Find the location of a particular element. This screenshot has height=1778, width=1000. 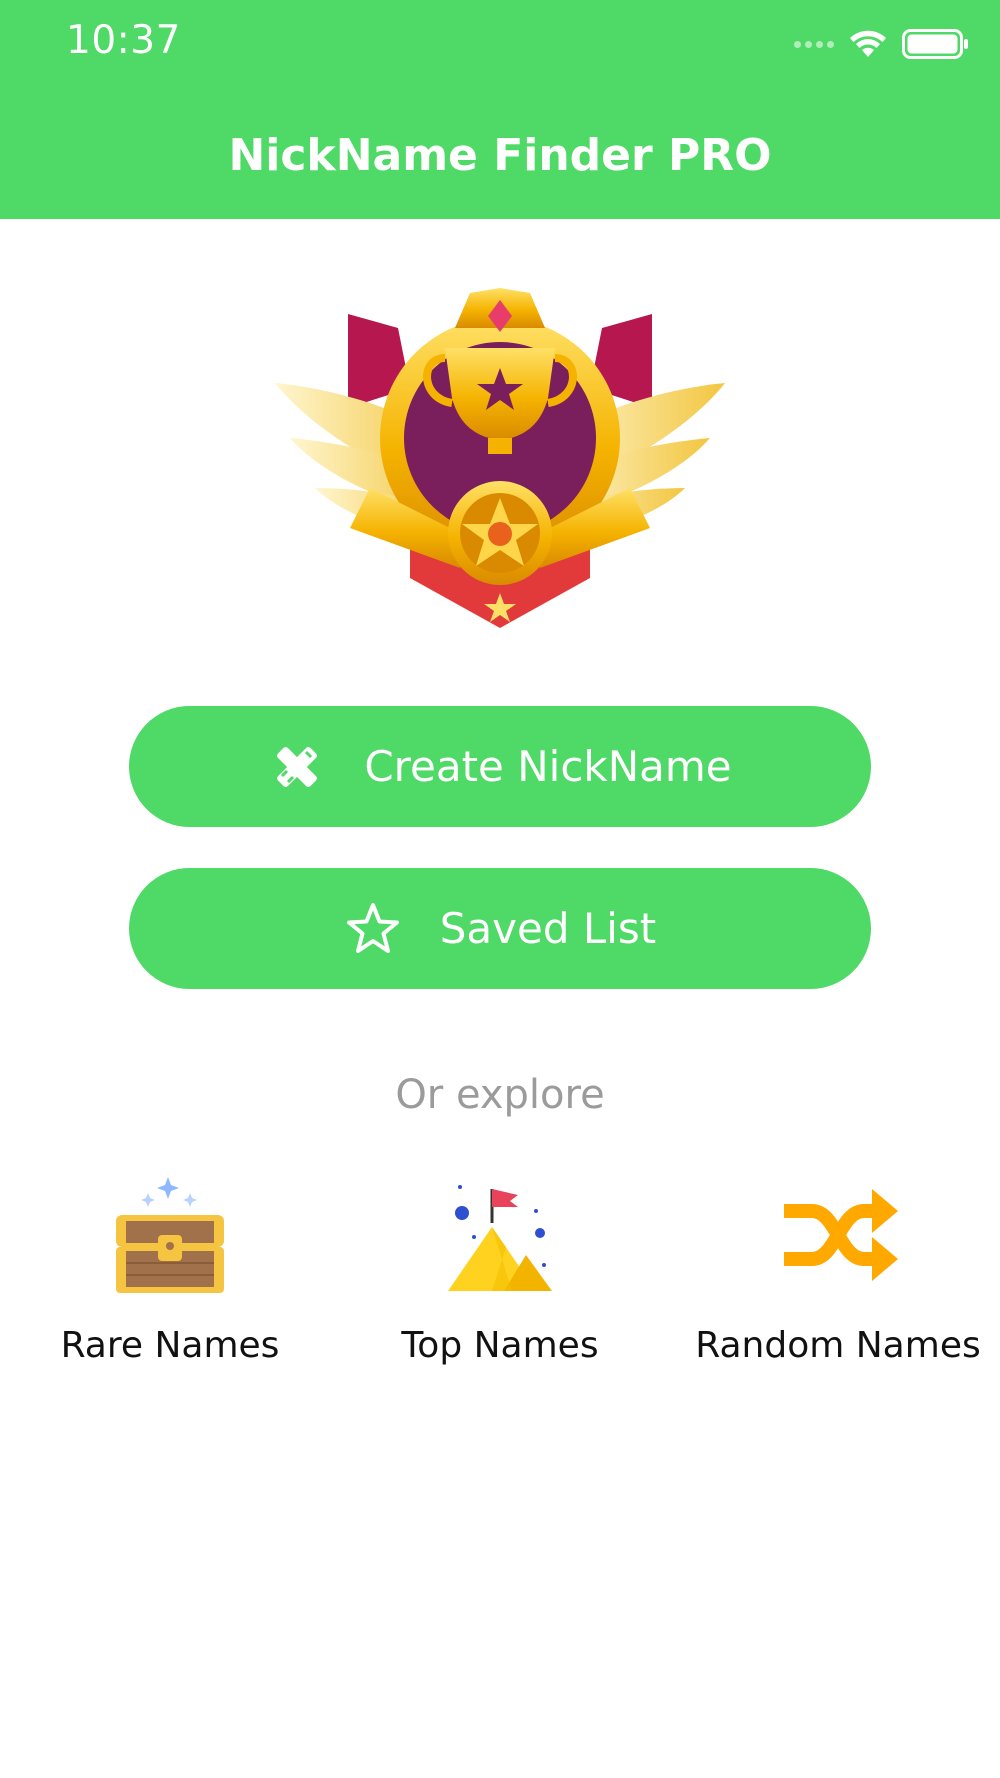

top-names-item: Top Names is located at coordinates (500, 1275).